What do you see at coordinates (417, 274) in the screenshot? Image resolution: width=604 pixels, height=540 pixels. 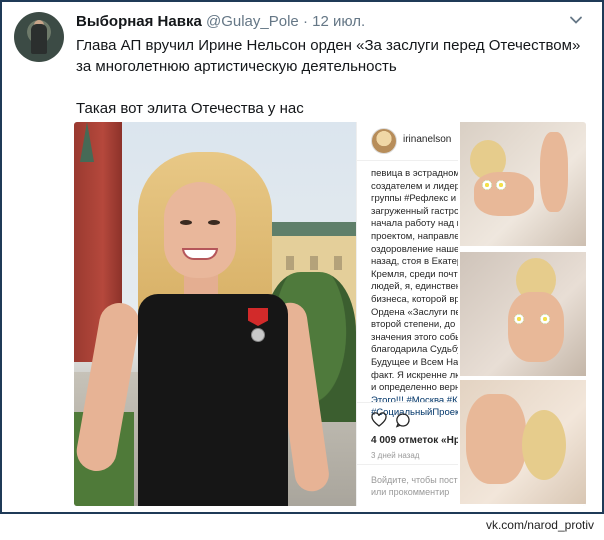 I see `caption-line: Кремля, среди почте` at bounding box center [417, 274].